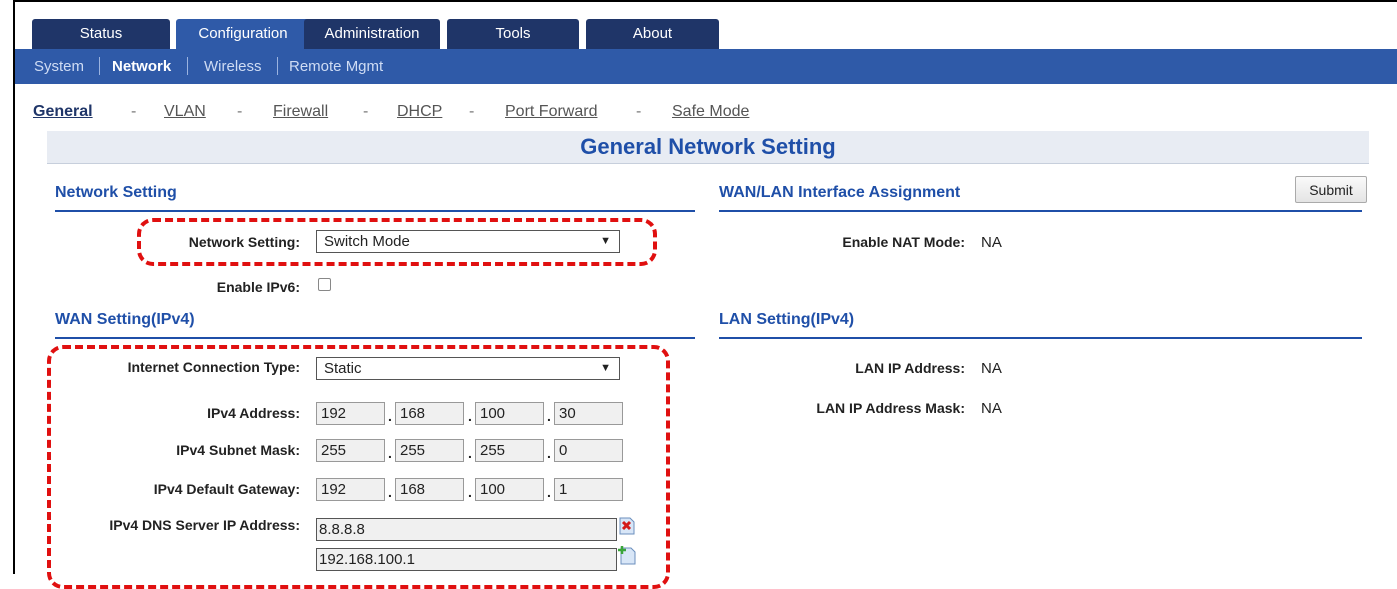 This screenshot has width=1397, height=589. I want to click on lan-ip-address-label: LAN IP Address:, so click(910, 368).